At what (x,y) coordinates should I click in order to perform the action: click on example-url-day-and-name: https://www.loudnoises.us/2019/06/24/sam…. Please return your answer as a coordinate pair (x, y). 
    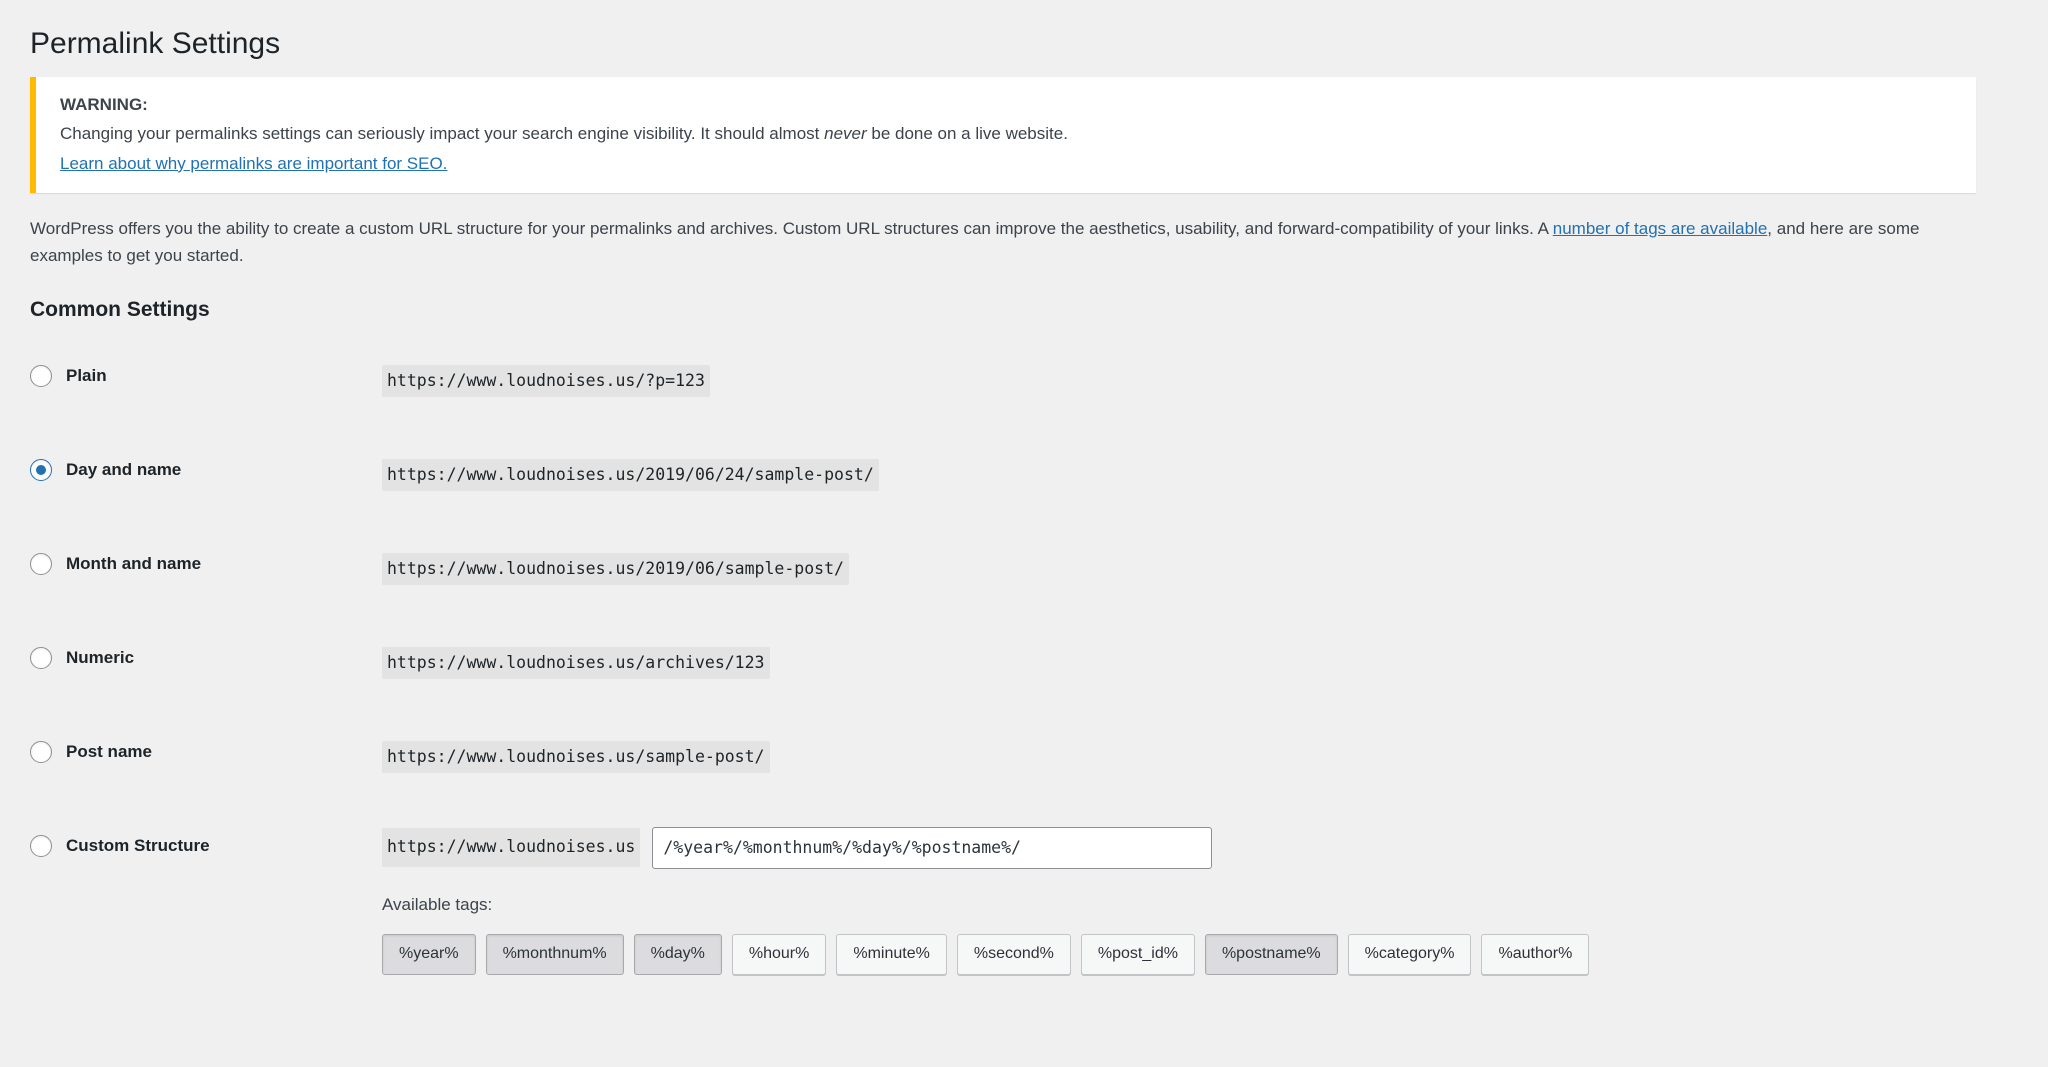
    Looking at the image, I should click on (630, 475).